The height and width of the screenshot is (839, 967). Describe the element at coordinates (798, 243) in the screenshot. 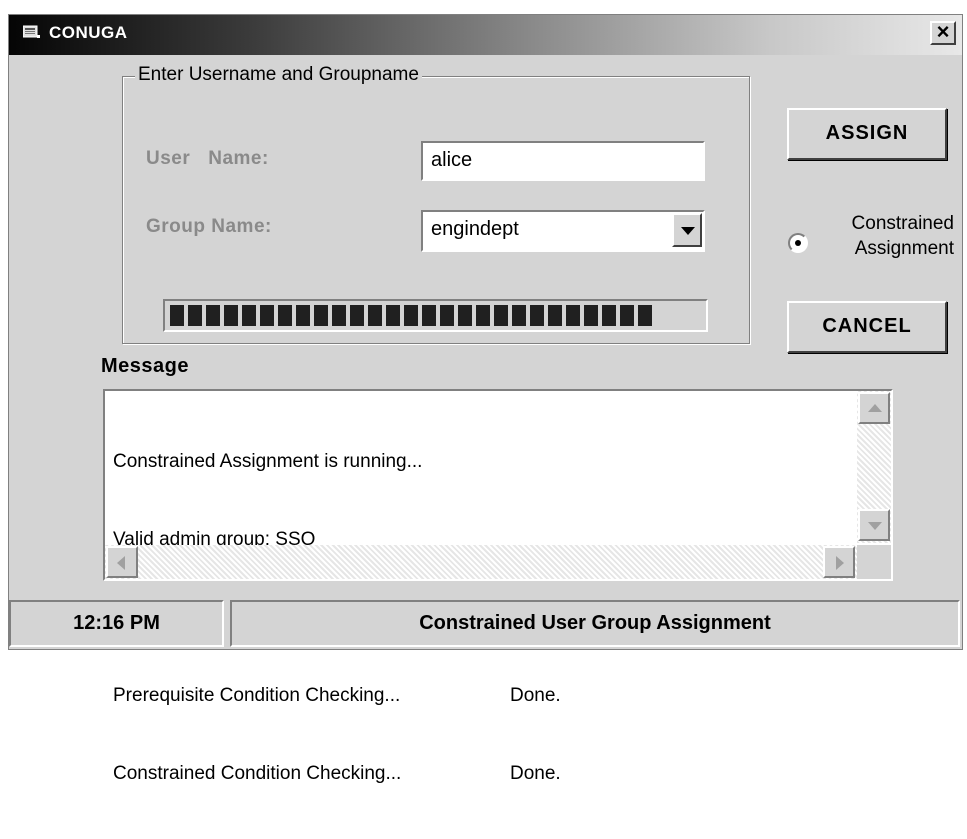

I see `constrained-assignment-radio` at that location.